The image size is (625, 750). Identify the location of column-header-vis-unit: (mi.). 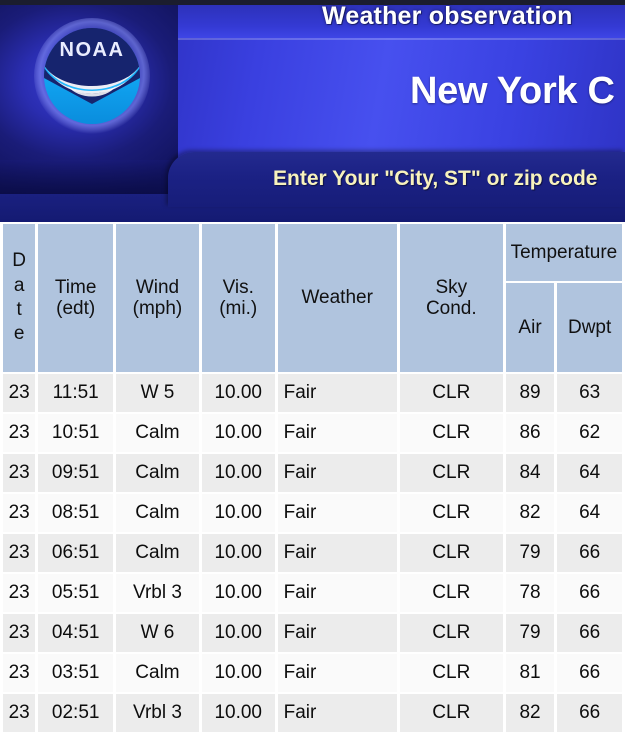
(238, 308).